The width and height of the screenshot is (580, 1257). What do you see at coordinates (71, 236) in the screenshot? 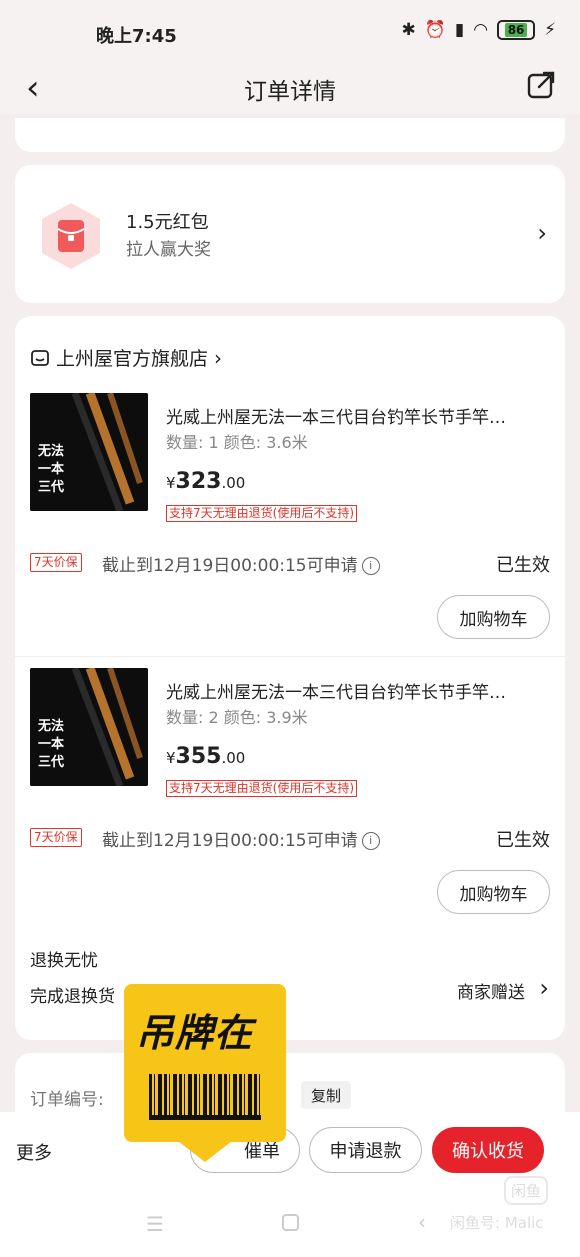
I see `red-packet-icon` at bounding box center [71, 236].